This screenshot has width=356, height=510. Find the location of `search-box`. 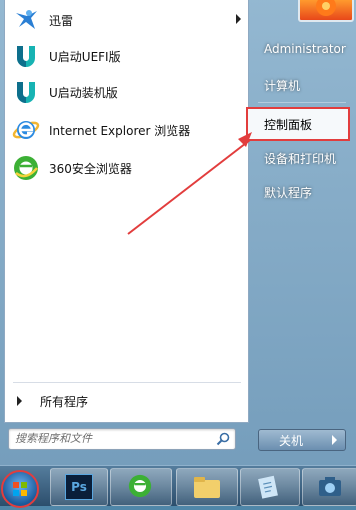

search-box is located at coordinates (122, 439).